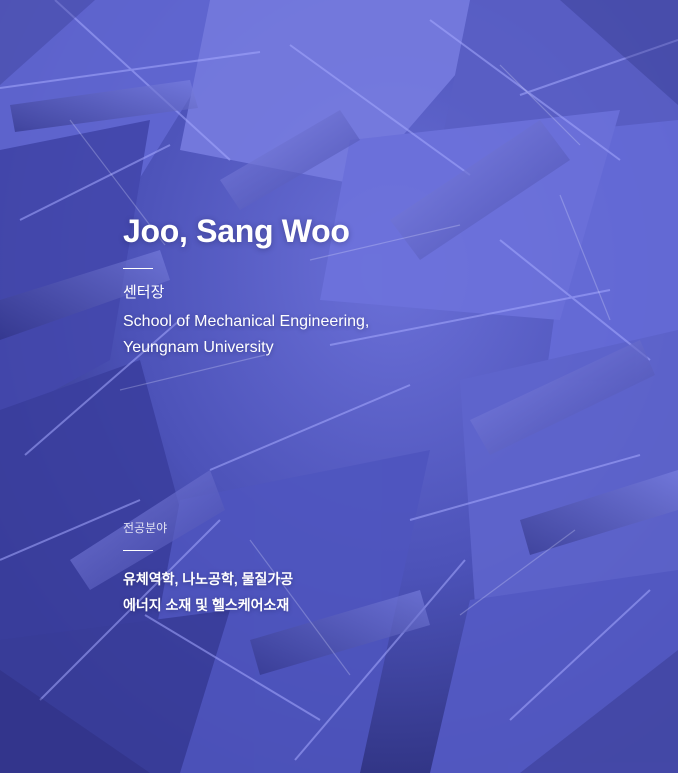  What do you see at coordinates (138, 550) in the screenshot?
I see `specialty-divider` at bounding box center [138, 550].